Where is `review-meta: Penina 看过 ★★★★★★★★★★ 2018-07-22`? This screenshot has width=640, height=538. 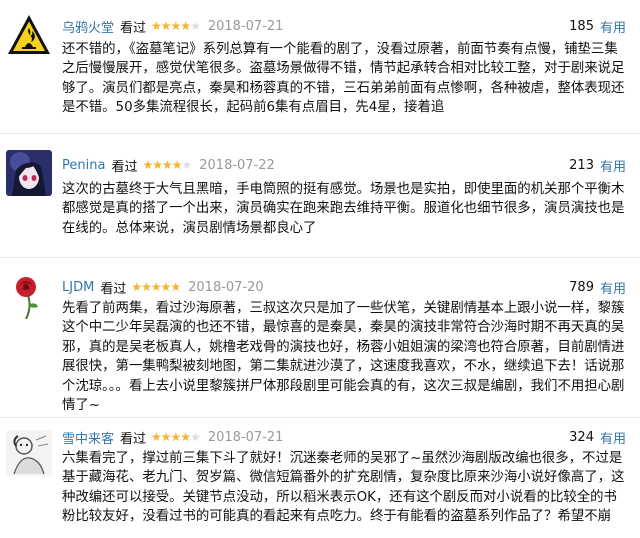 review-meta: Penina 看过 ★★★★★★★★★★ 2018-07-22 is located at coordinates (168, 165).